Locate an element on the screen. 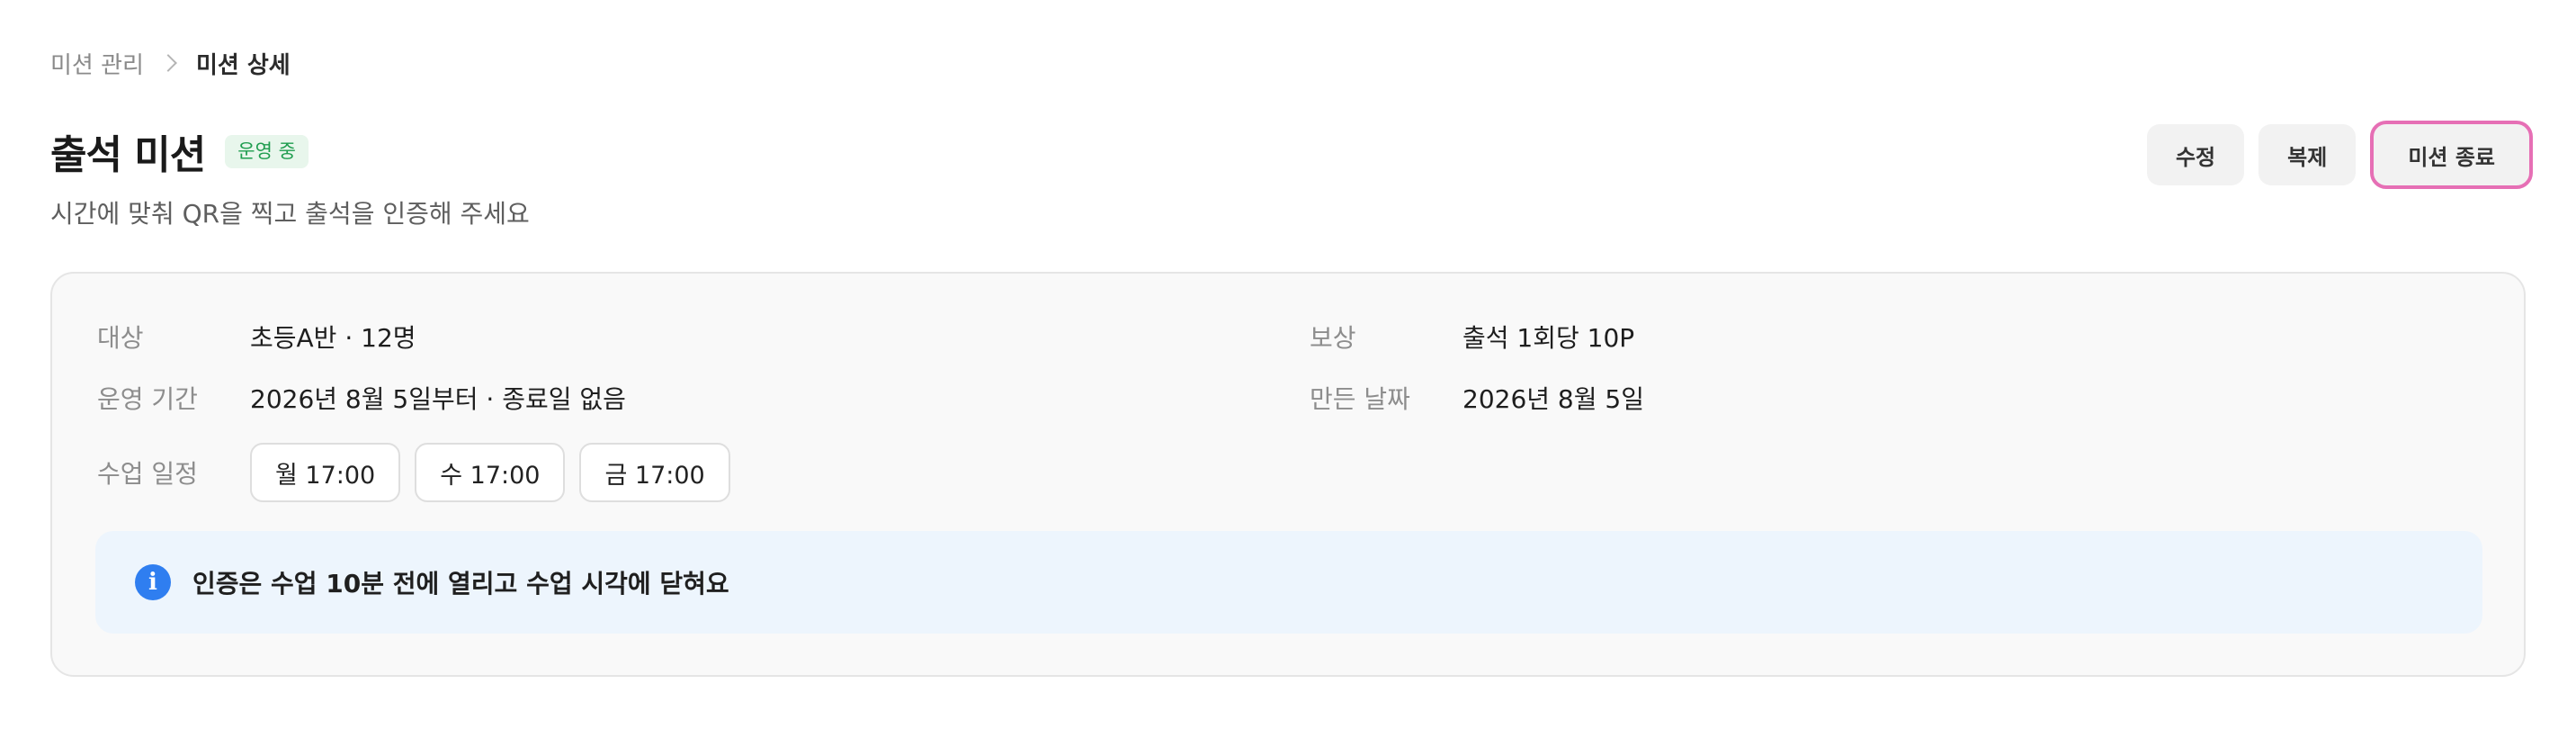 This screenshot has width=2576, height=729. page-header: 출석 미션 운영 중 is located at coordinates (179, 151).